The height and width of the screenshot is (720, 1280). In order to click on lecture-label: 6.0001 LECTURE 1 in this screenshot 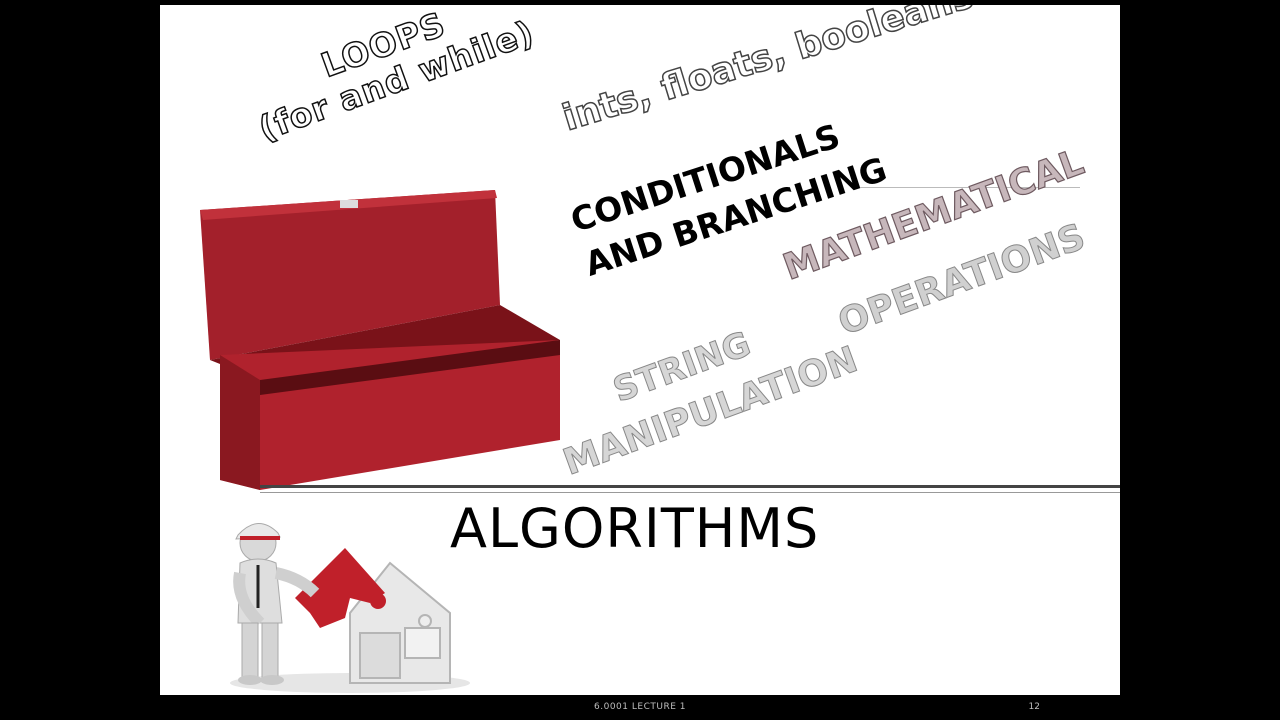, I will do `click(640, 707)`.